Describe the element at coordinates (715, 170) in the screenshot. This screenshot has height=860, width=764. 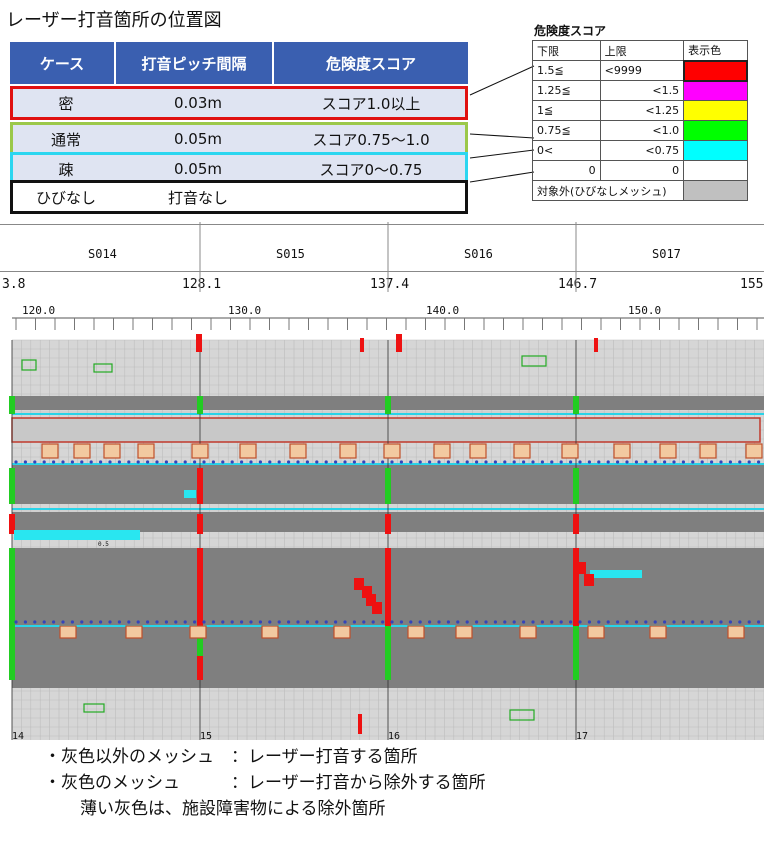
I see `color-swatch-white` at that location.